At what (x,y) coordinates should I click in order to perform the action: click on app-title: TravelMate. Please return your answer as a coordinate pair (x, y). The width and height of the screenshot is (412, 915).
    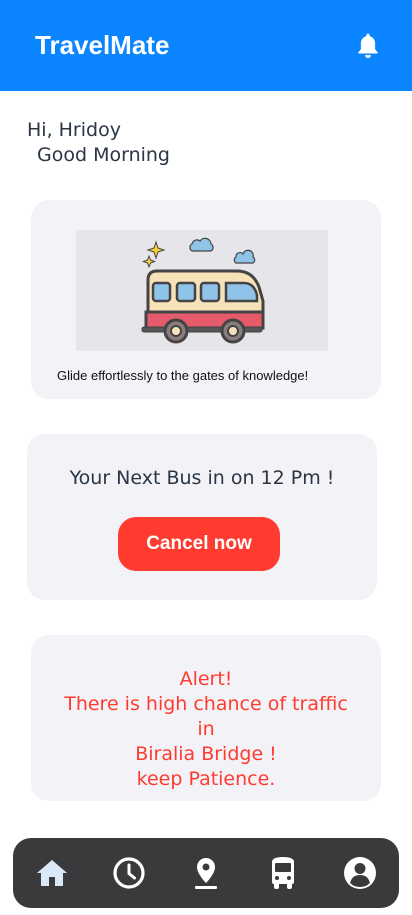
    Looking at the image, I should click on (102, 45).